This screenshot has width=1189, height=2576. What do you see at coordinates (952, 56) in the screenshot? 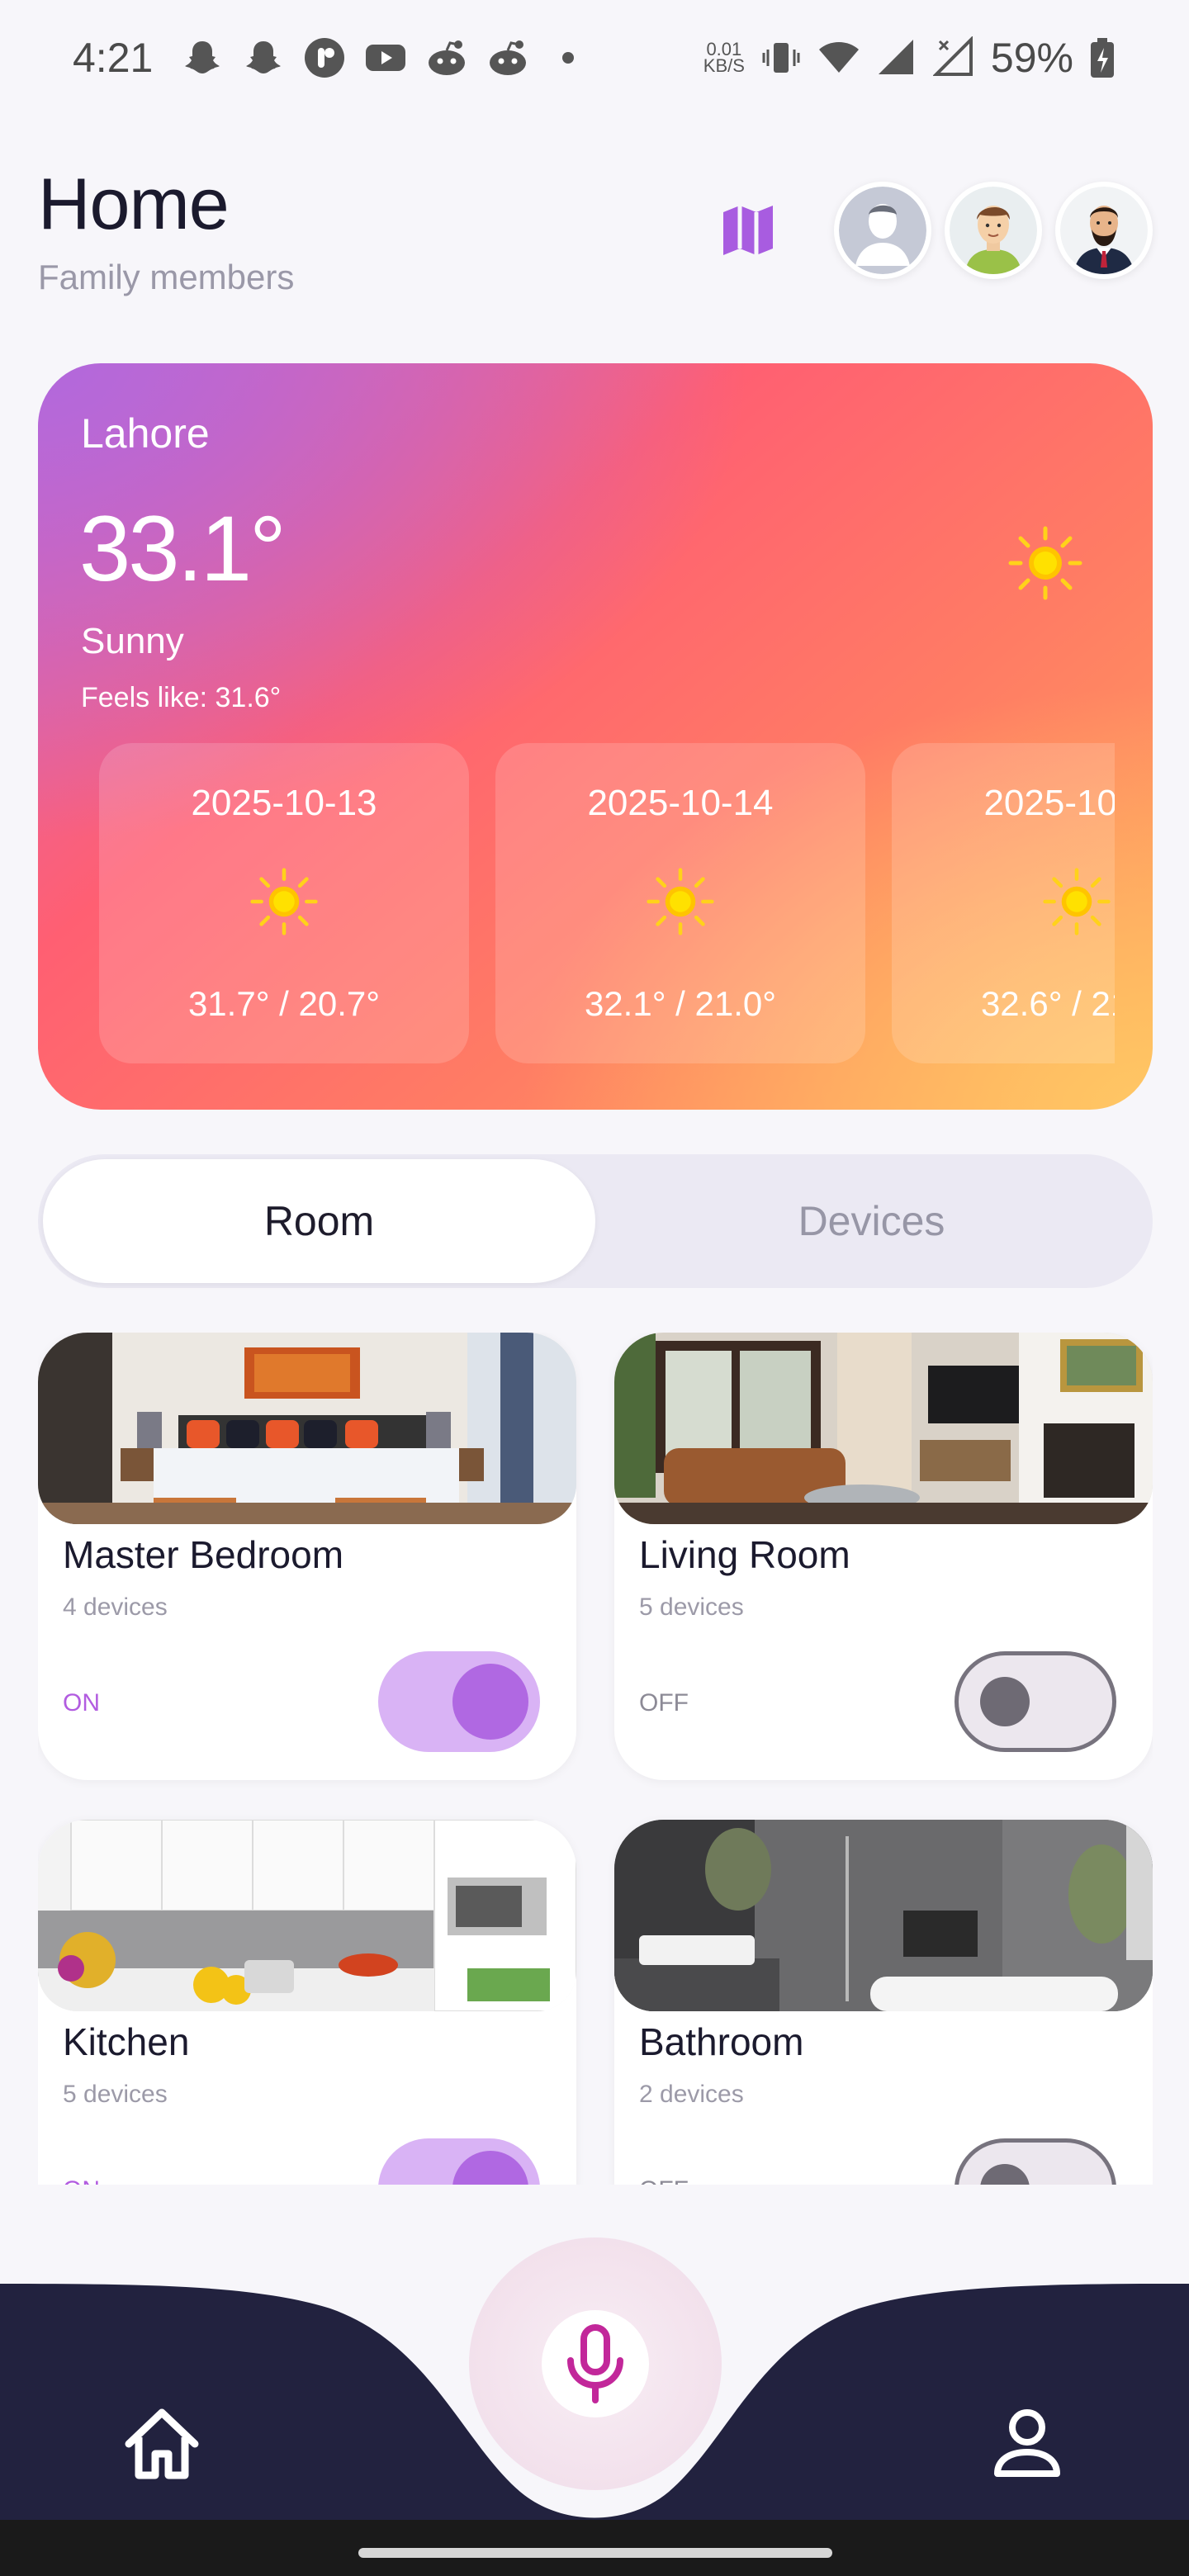
I see `signal-no-data-icon` at bounding box center [952, 56].